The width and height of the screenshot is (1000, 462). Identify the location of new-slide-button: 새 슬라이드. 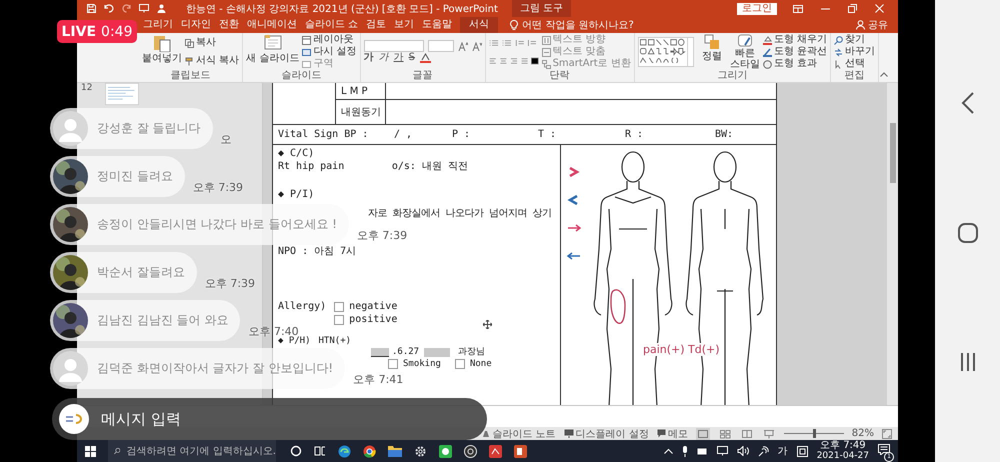
(273, 52).